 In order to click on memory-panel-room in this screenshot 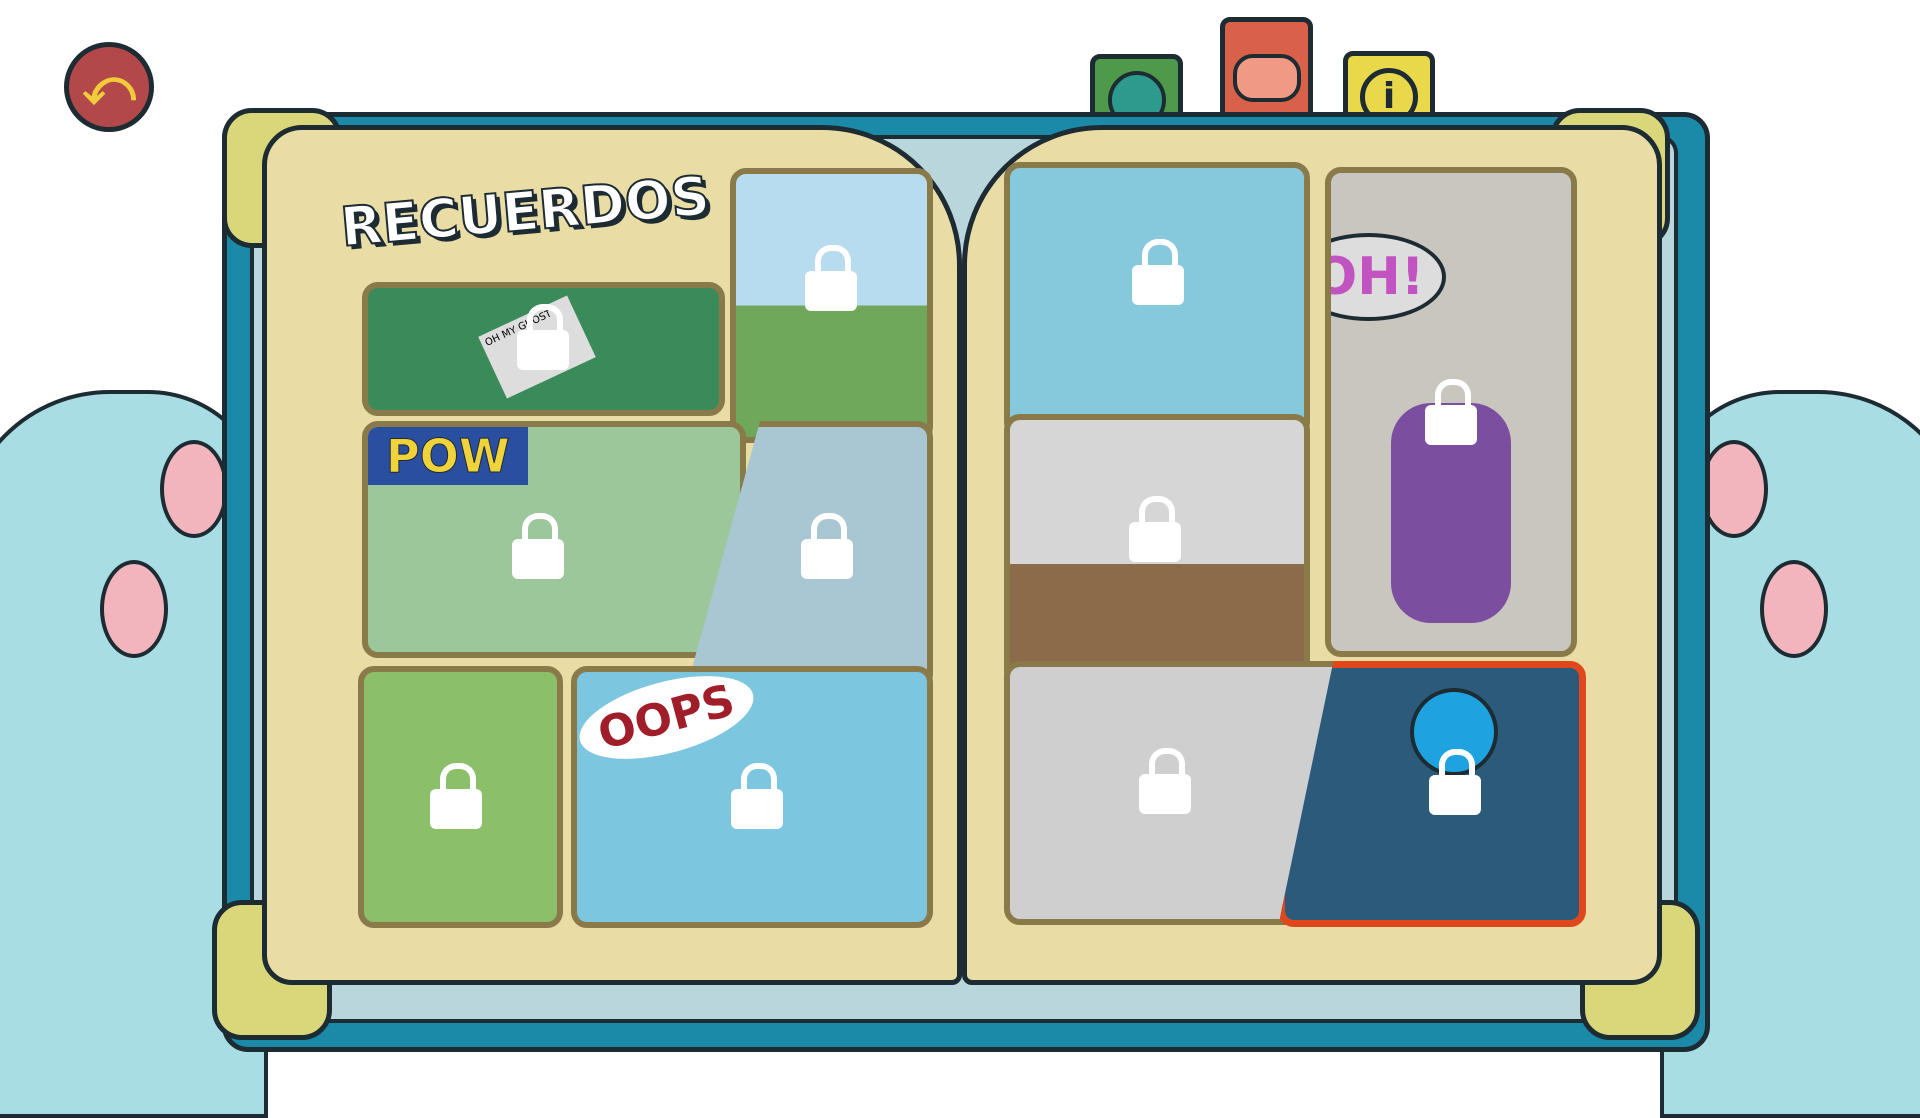, I will do `click(1157, 551)`.